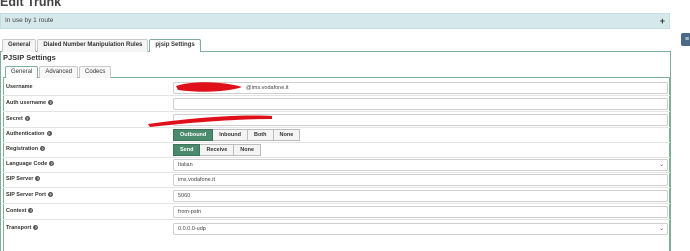 The width and height of the screenshot is (690, 251). I want to click on auth-username-input, so click(420, 104).